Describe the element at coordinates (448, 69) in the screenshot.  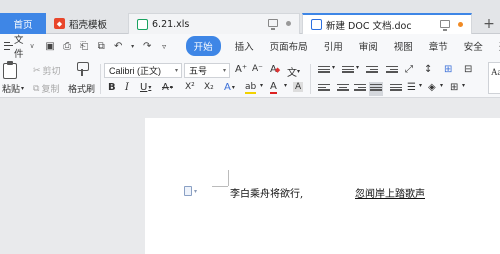
I see `show-marks-icon: ⊞` at that location.